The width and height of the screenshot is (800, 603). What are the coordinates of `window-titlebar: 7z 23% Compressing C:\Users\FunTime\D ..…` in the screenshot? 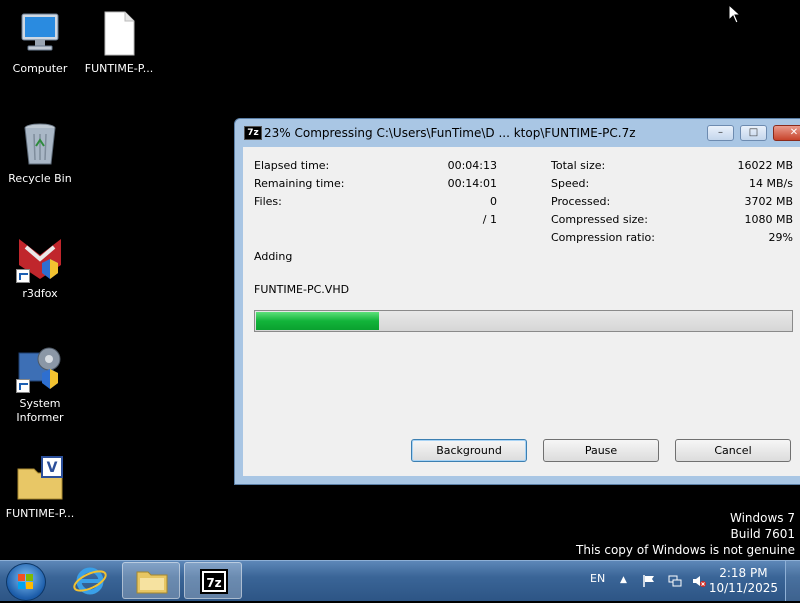 It's located at (517, 133).